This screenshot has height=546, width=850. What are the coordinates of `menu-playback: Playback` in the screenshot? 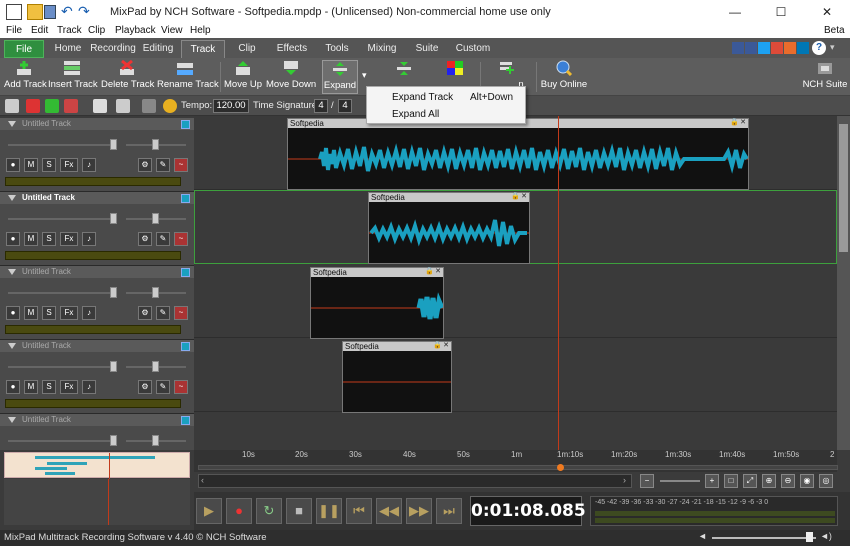 It's located at (135, 30).